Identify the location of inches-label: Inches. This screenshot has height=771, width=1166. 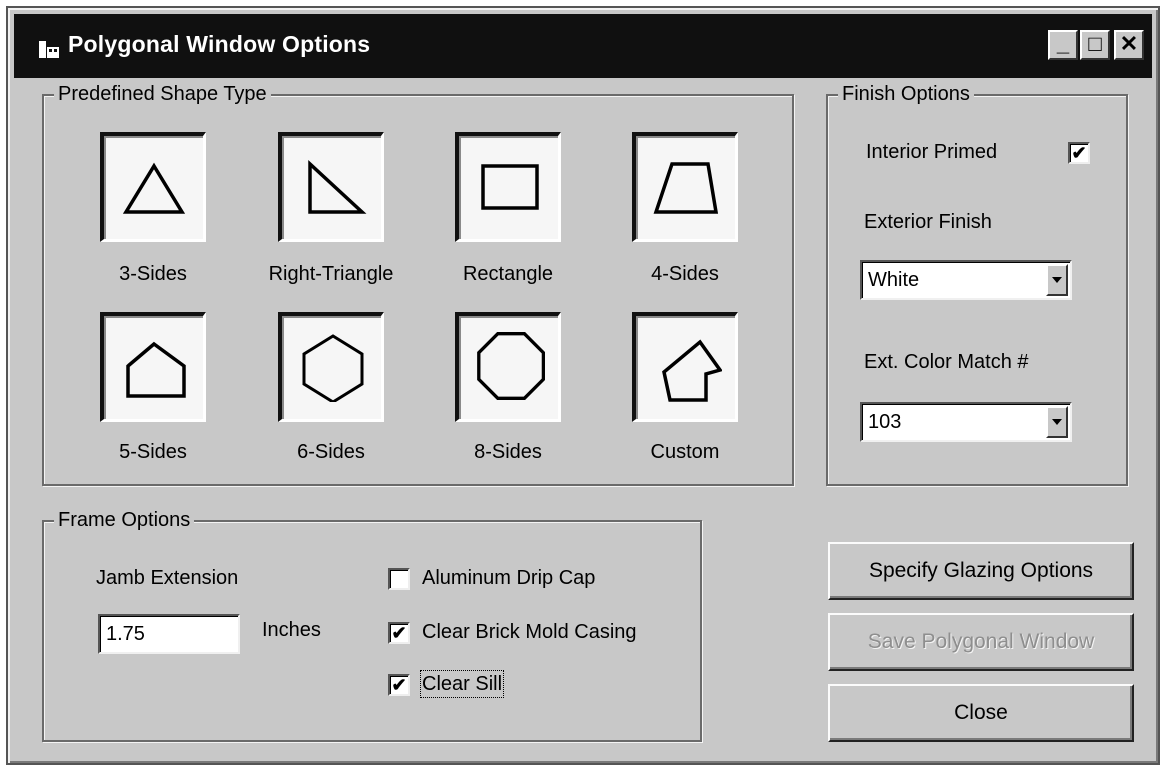
(291, 630).